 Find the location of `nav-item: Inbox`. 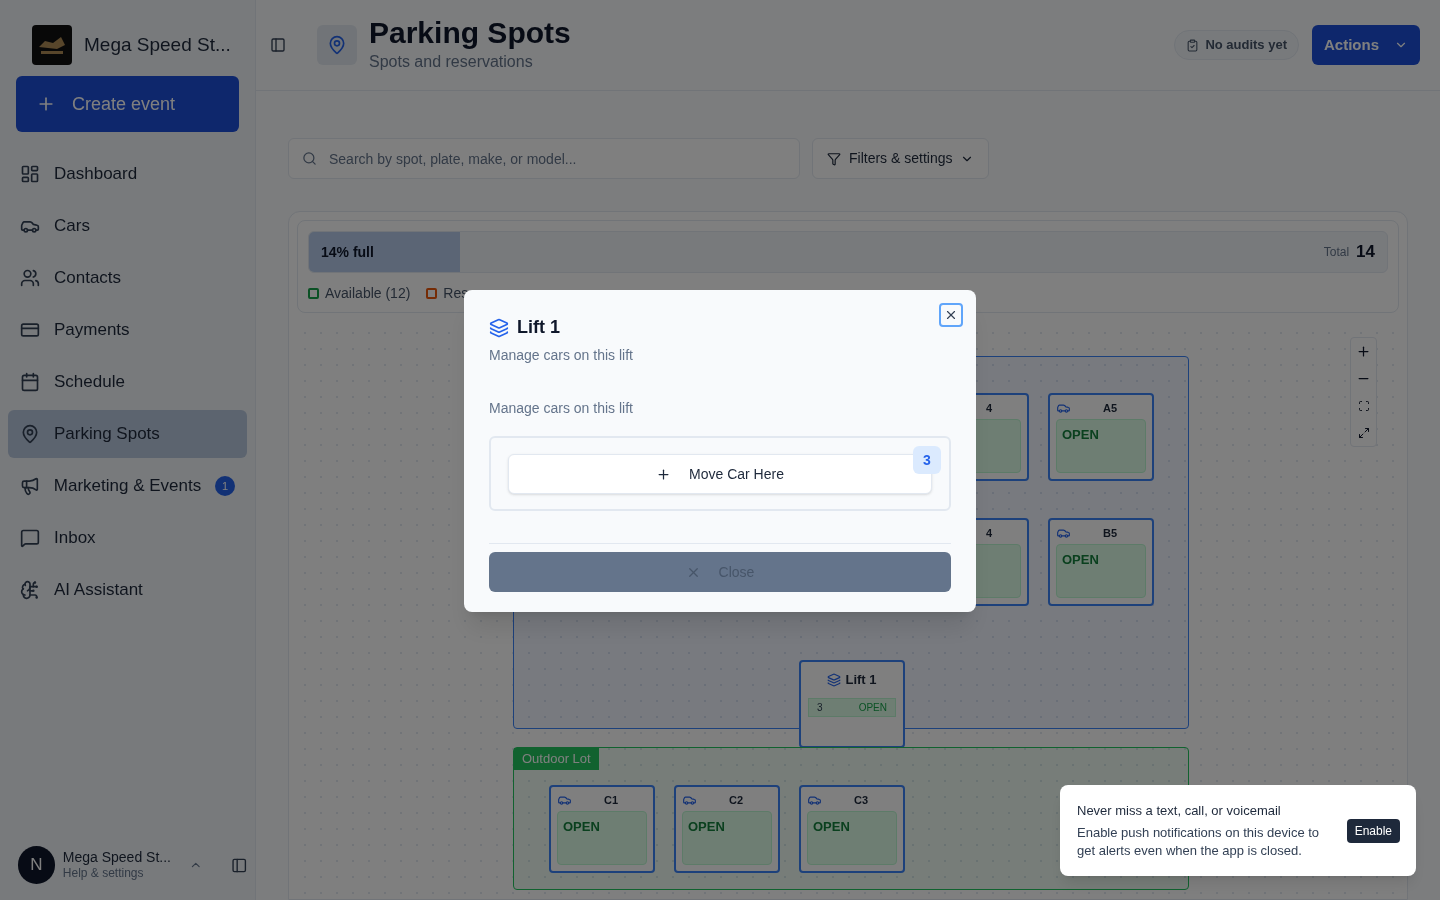

nav-item: Inbox is located at coordinates (127, 538).